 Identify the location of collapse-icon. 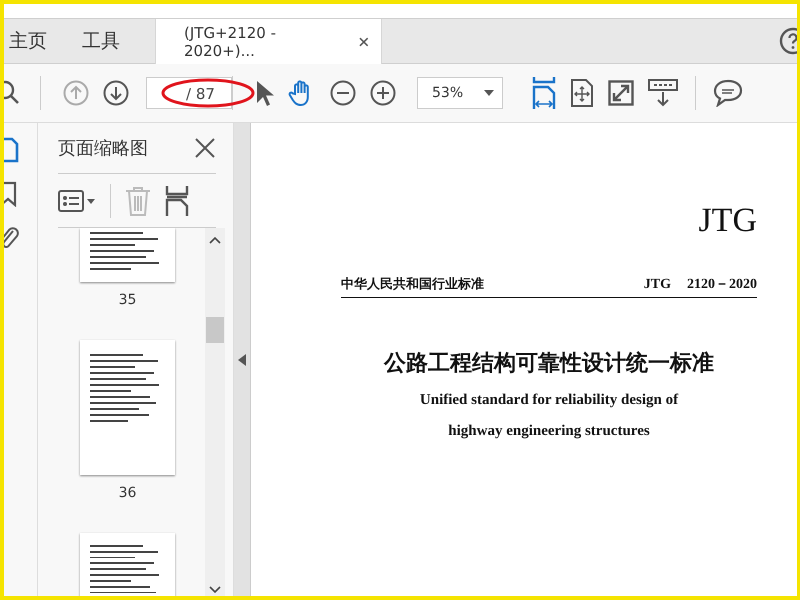
(242, 360).